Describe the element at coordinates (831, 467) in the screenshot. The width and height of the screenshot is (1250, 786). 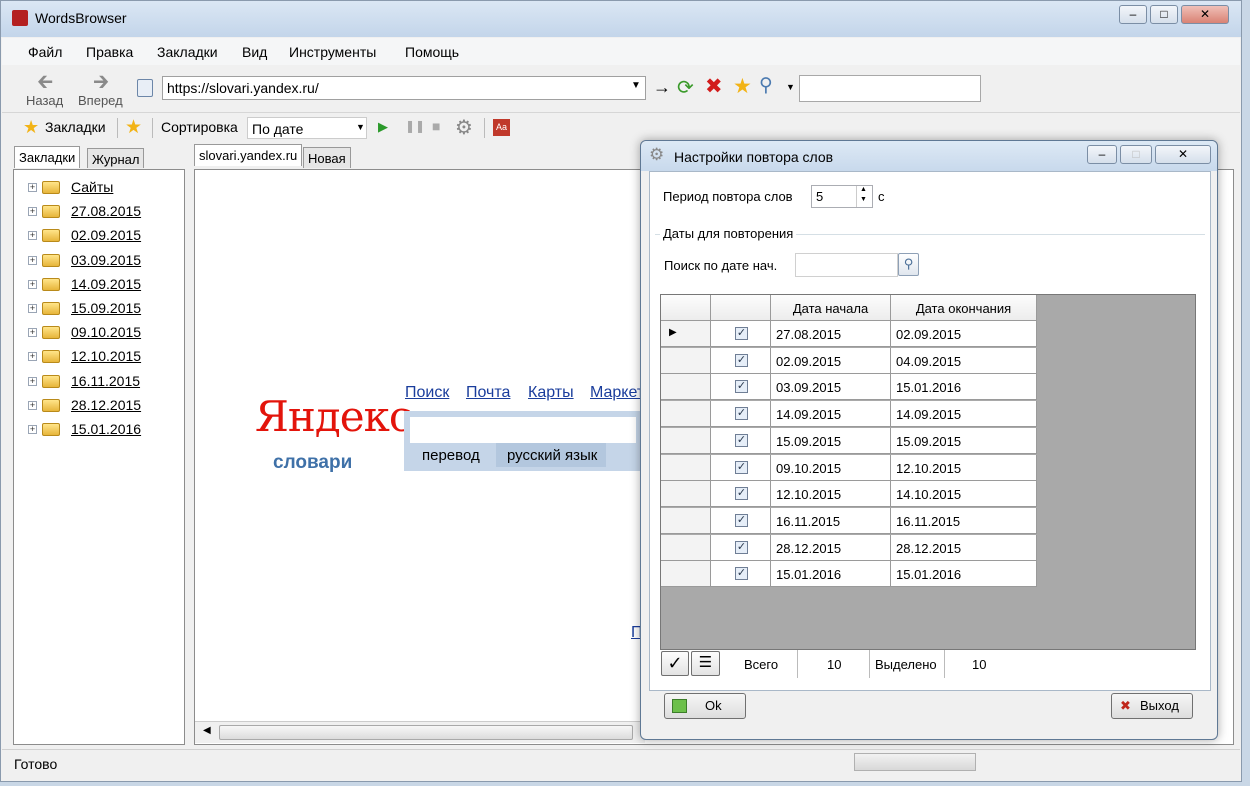
I see `row-start-date: 09.10.2015` at that location.